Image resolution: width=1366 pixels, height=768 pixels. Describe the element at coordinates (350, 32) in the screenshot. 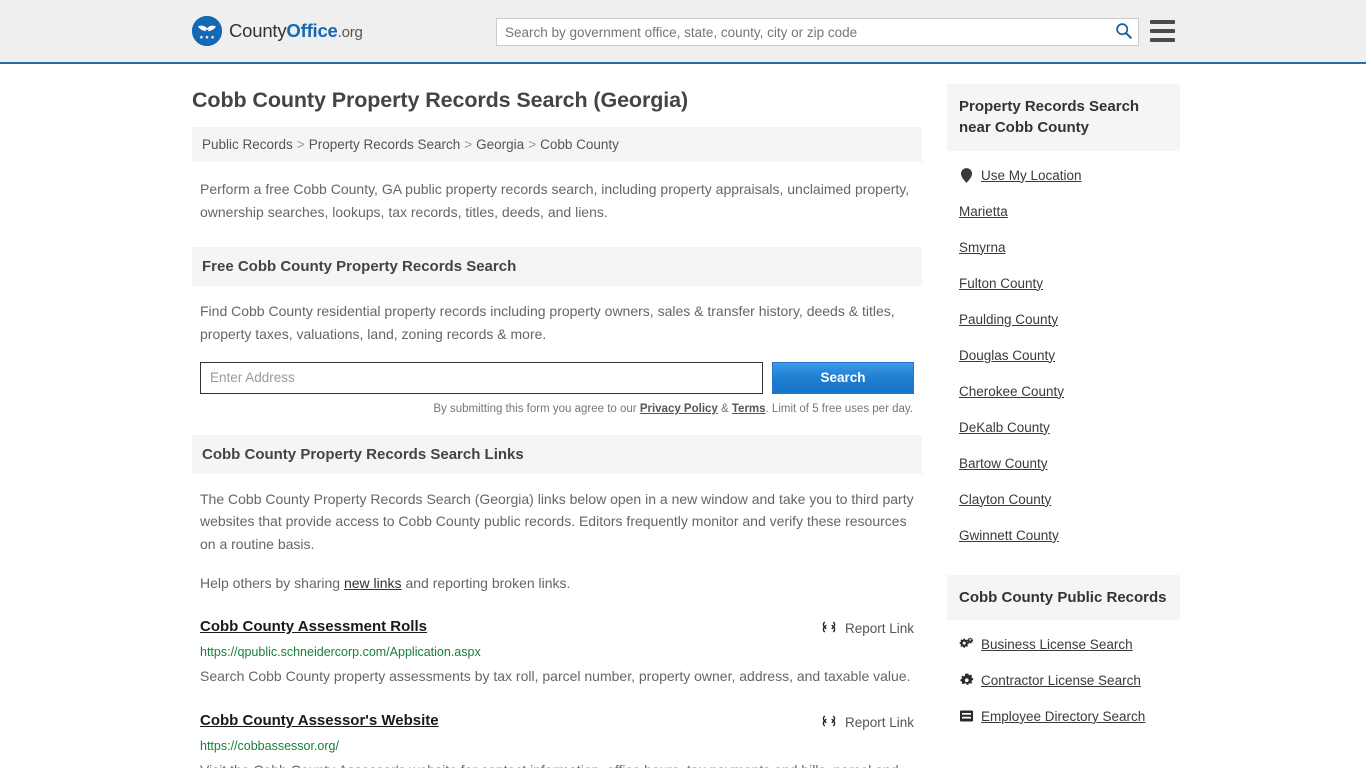

I see `logo-text-tld: .org` at that location.